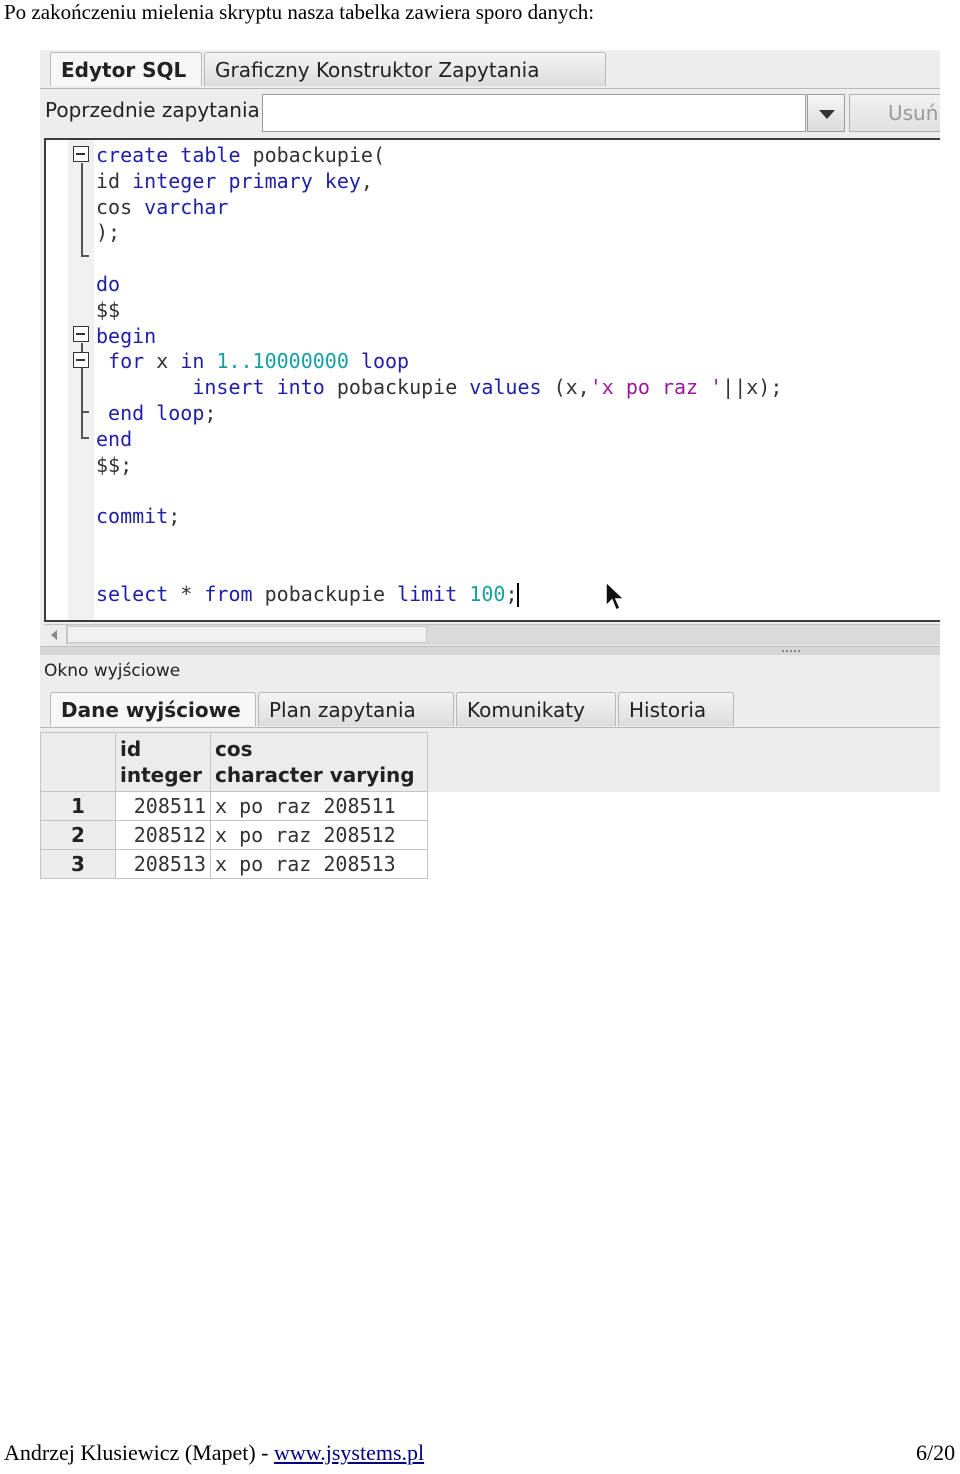 The image size is (960, 1474). I want to click on code-line: commit;, so click(138, 516).